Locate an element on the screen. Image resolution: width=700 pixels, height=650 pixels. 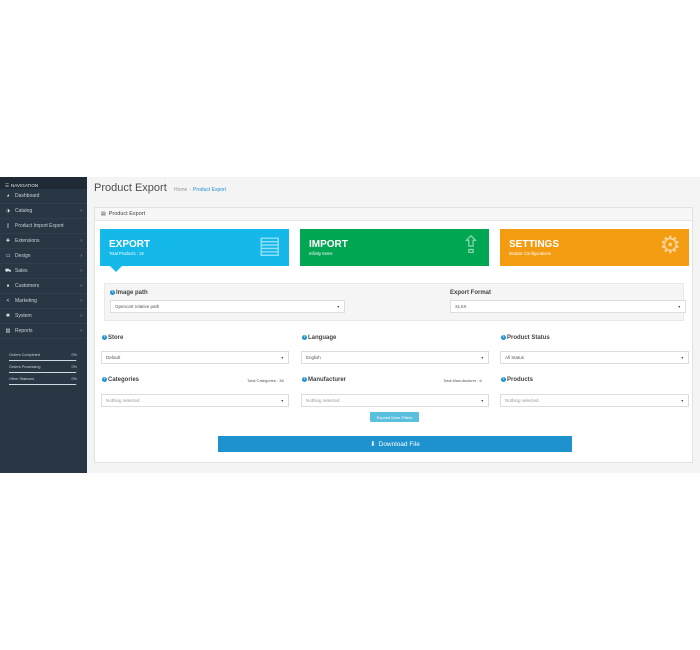
sidebar-item-label: Product Import Export is located at coordinates (39, 226).